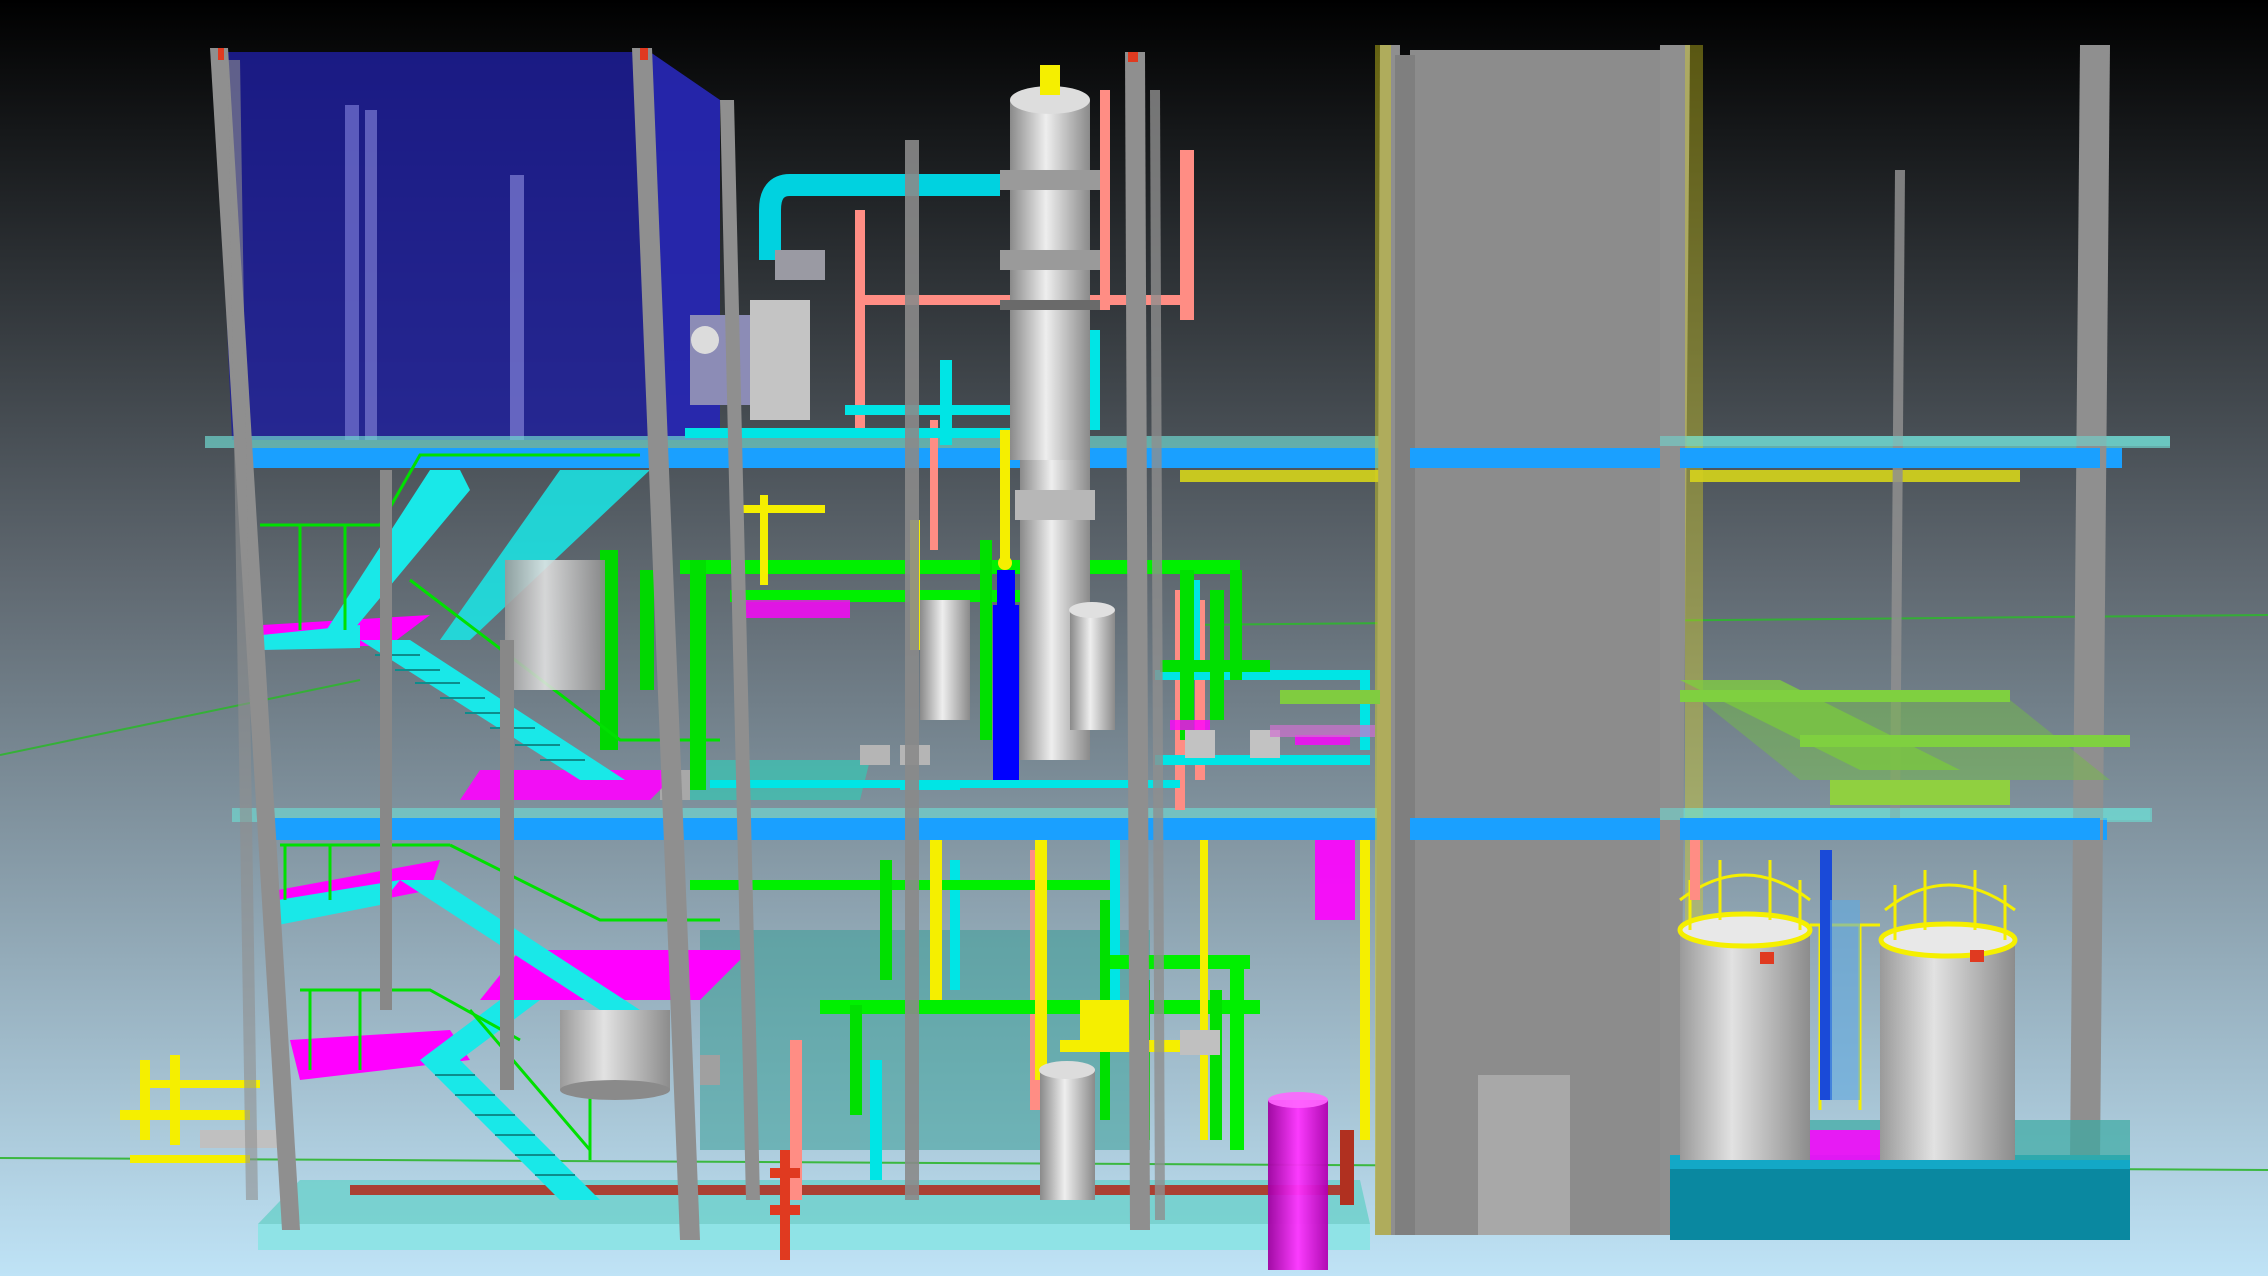 The height and width of the screenshot is (1276, 2268). What do you see at coordinates (1298, 1181) in the screenshot?
I see `magenta-cylinder` at bounding box center [1298, 1181].